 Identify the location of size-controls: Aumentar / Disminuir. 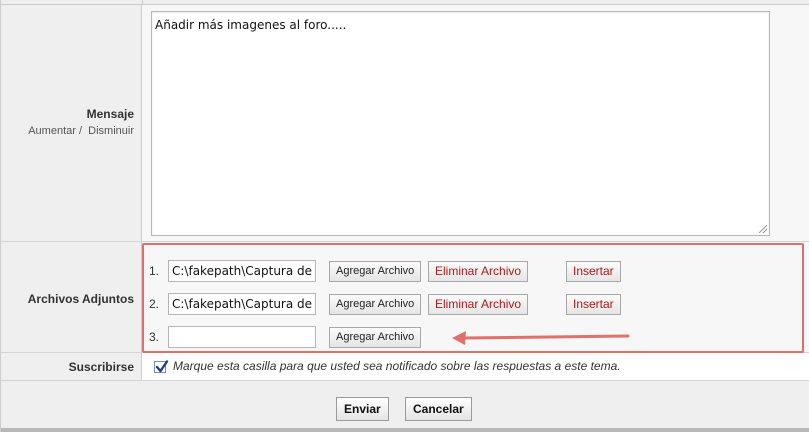
(81, 131).